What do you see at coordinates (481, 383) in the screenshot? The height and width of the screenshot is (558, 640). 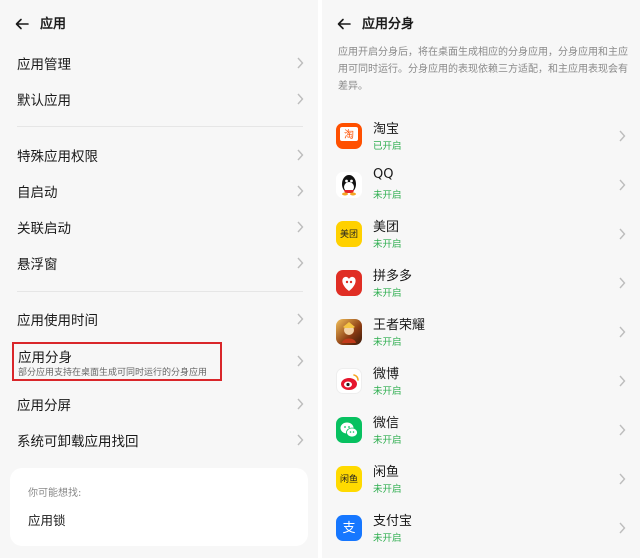 I see `app-row-weibo: 微博 未开启` at bounding box center [481, 383].